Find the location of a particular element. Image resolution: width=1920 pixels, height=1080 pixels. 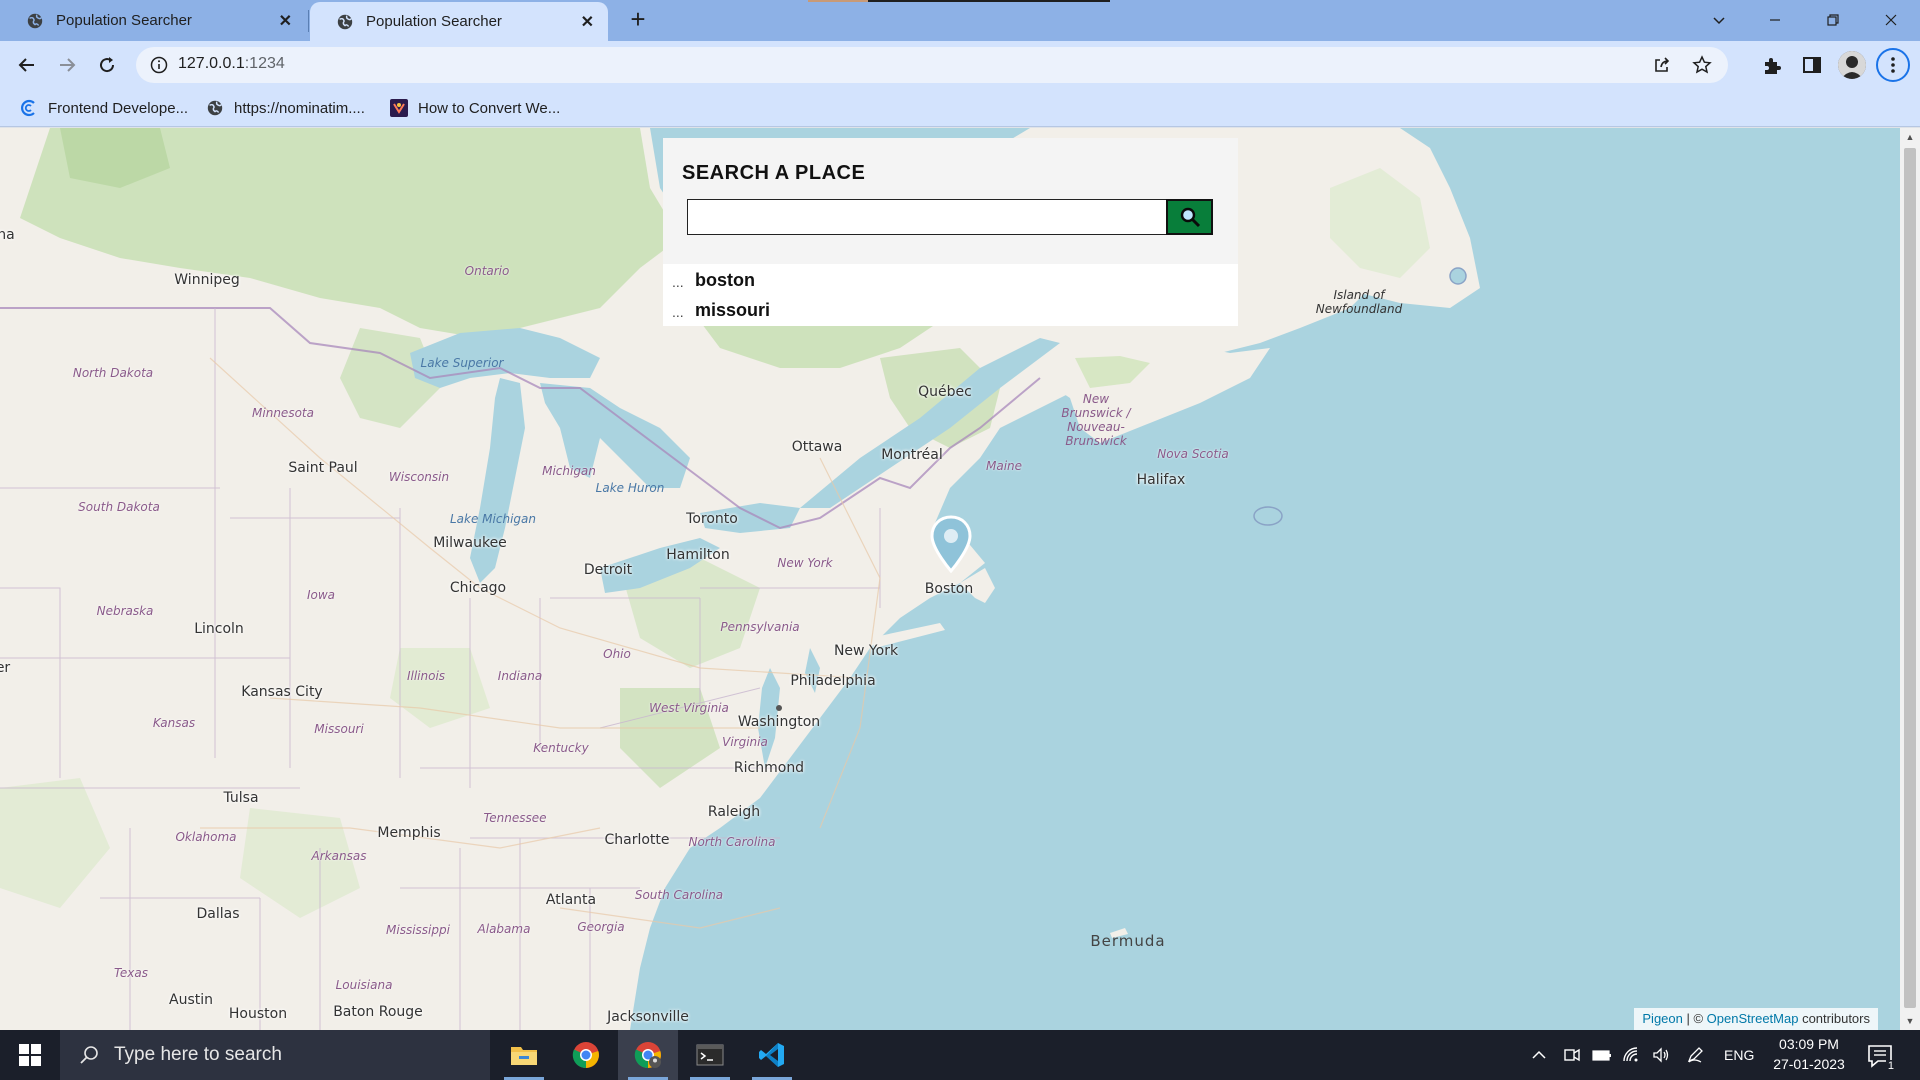

bookmark-star-icon is located at coordinates (1702, 65).